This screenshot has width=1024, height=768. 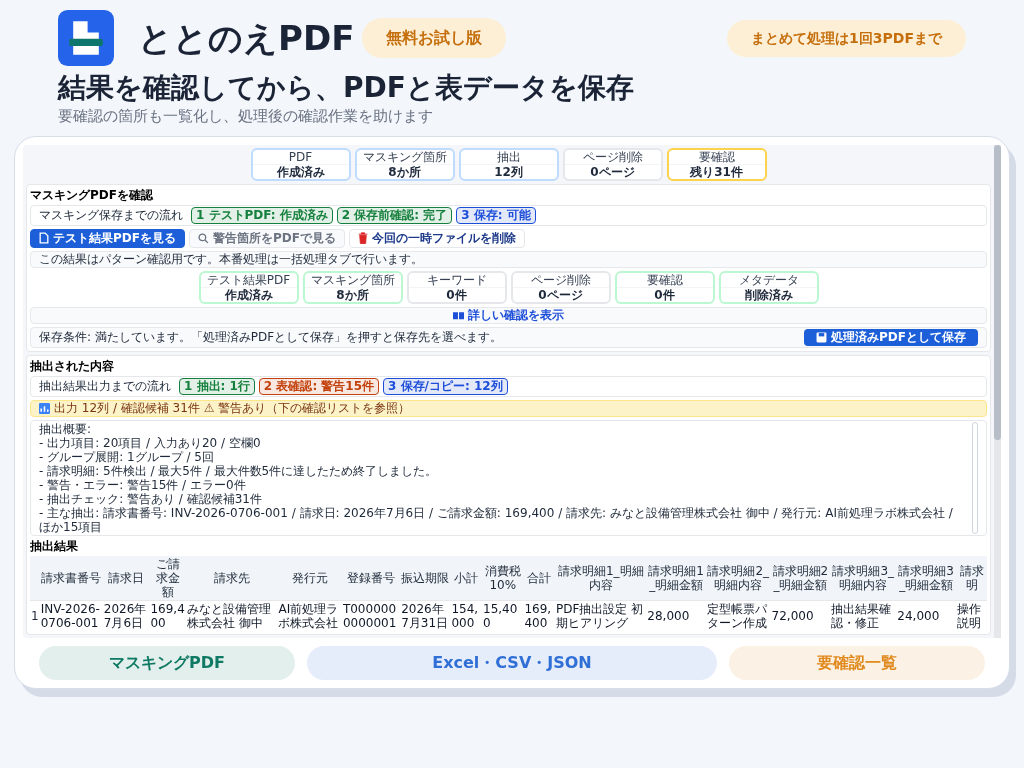 What do you see at coordinates (863, 577) in the screenshot?
I see `column-header: 請求明細3_明細内容` at bounding box center [863, 577].